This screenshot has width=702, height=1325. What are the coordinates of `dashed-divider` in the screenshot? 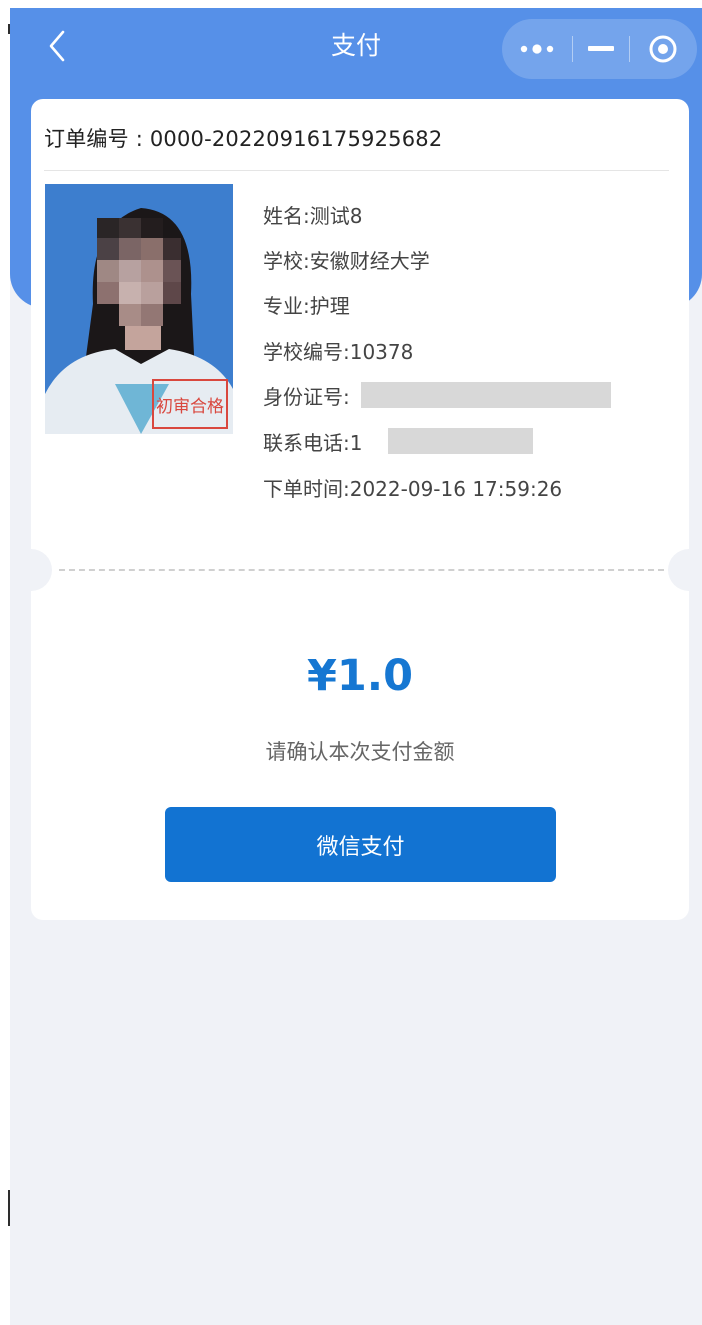 It's located at (361, 570).